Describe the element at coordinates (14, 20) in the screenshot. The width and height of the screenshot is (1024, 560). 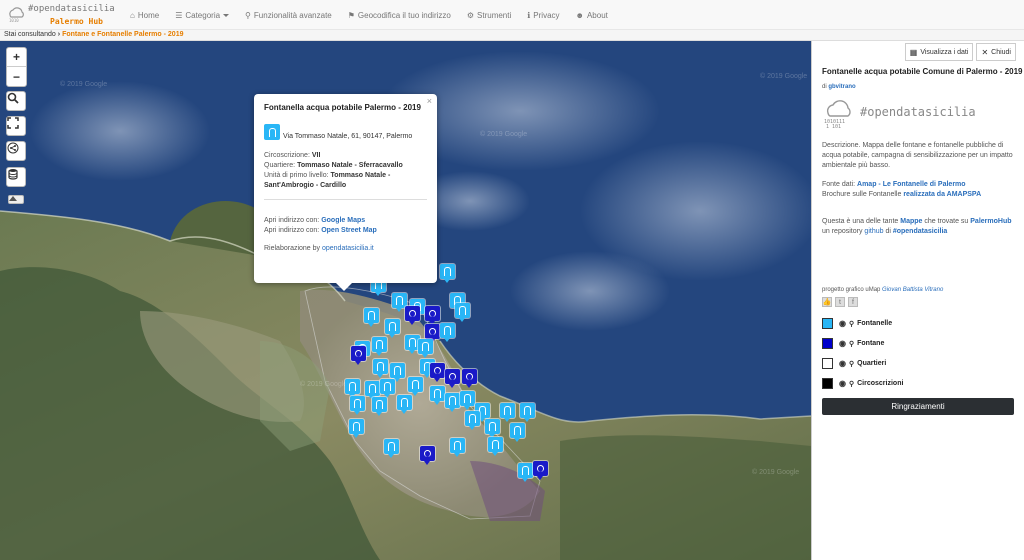
I see `svg-text: 1010` at that location.